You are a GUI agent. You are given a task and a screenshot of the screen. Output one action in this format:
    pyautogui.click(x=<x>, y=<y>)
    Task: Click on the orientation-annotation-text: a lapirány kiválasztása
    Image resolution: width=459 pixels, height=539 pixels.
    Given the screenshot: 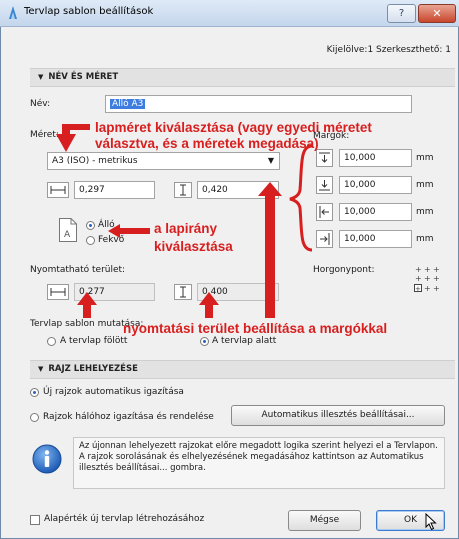 What is the action you would take?
    pyautogui.click(x=193, y=237)
    